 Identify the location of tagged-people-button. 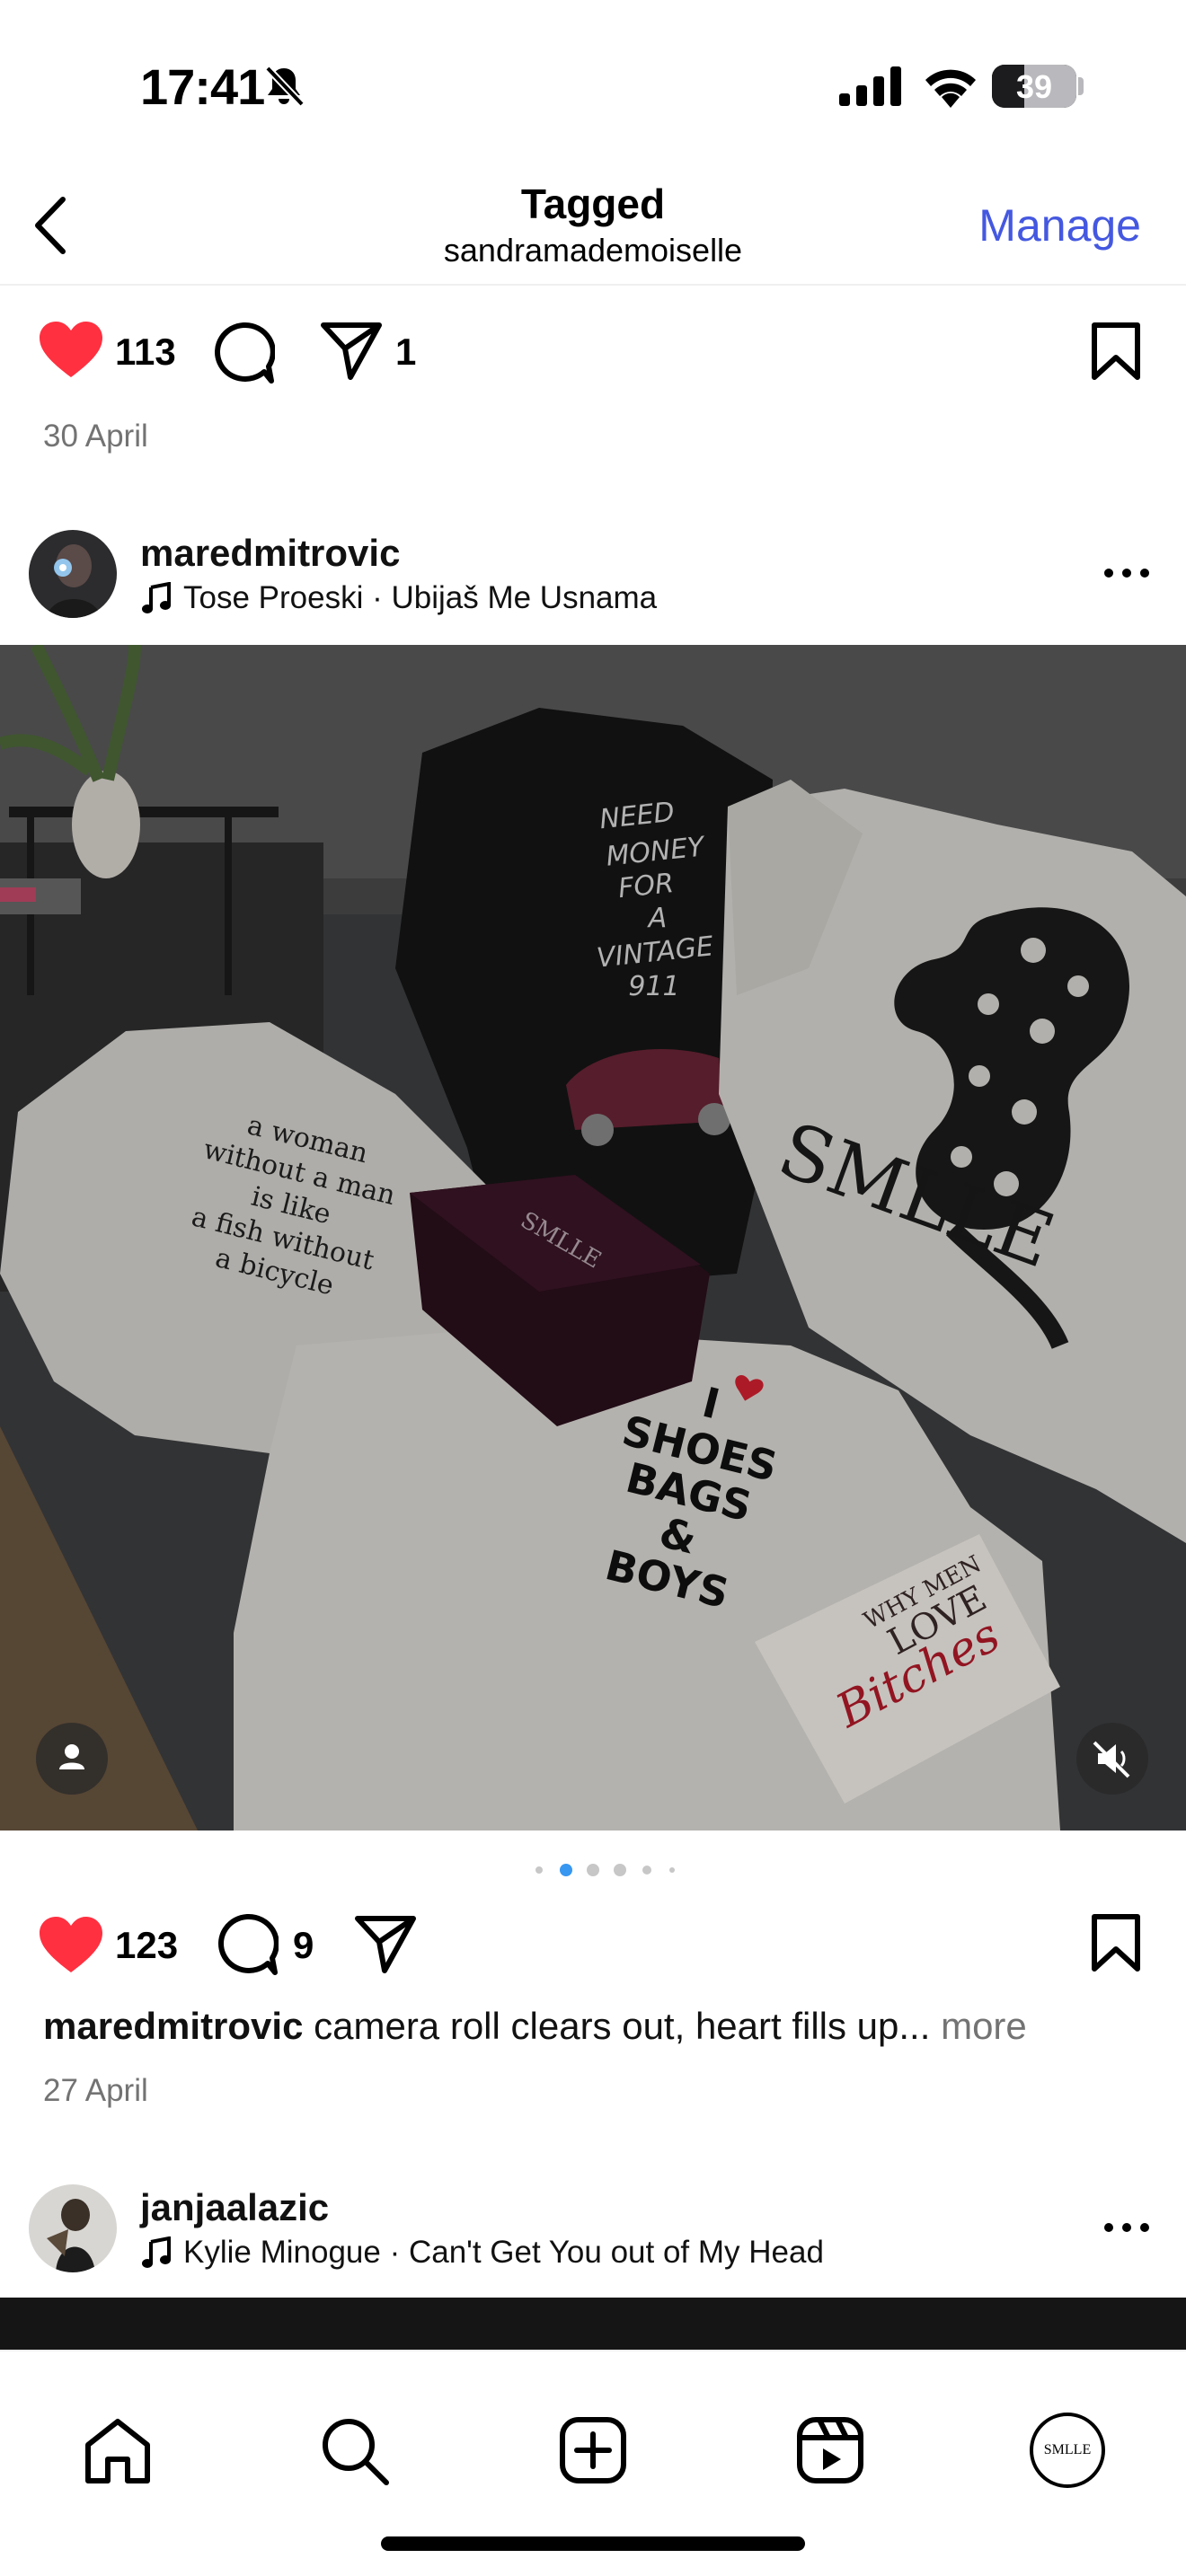
(72, 1759).